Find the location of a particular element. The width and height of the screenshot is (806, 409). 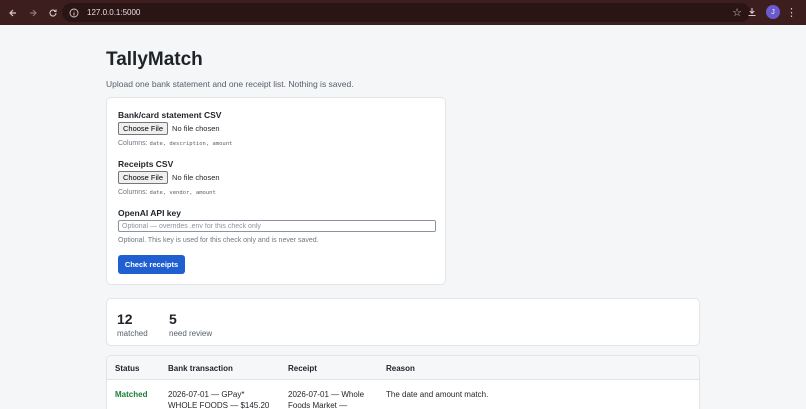

receipts-csv-label: Receipts CSV is located at coordinates (146, 164).